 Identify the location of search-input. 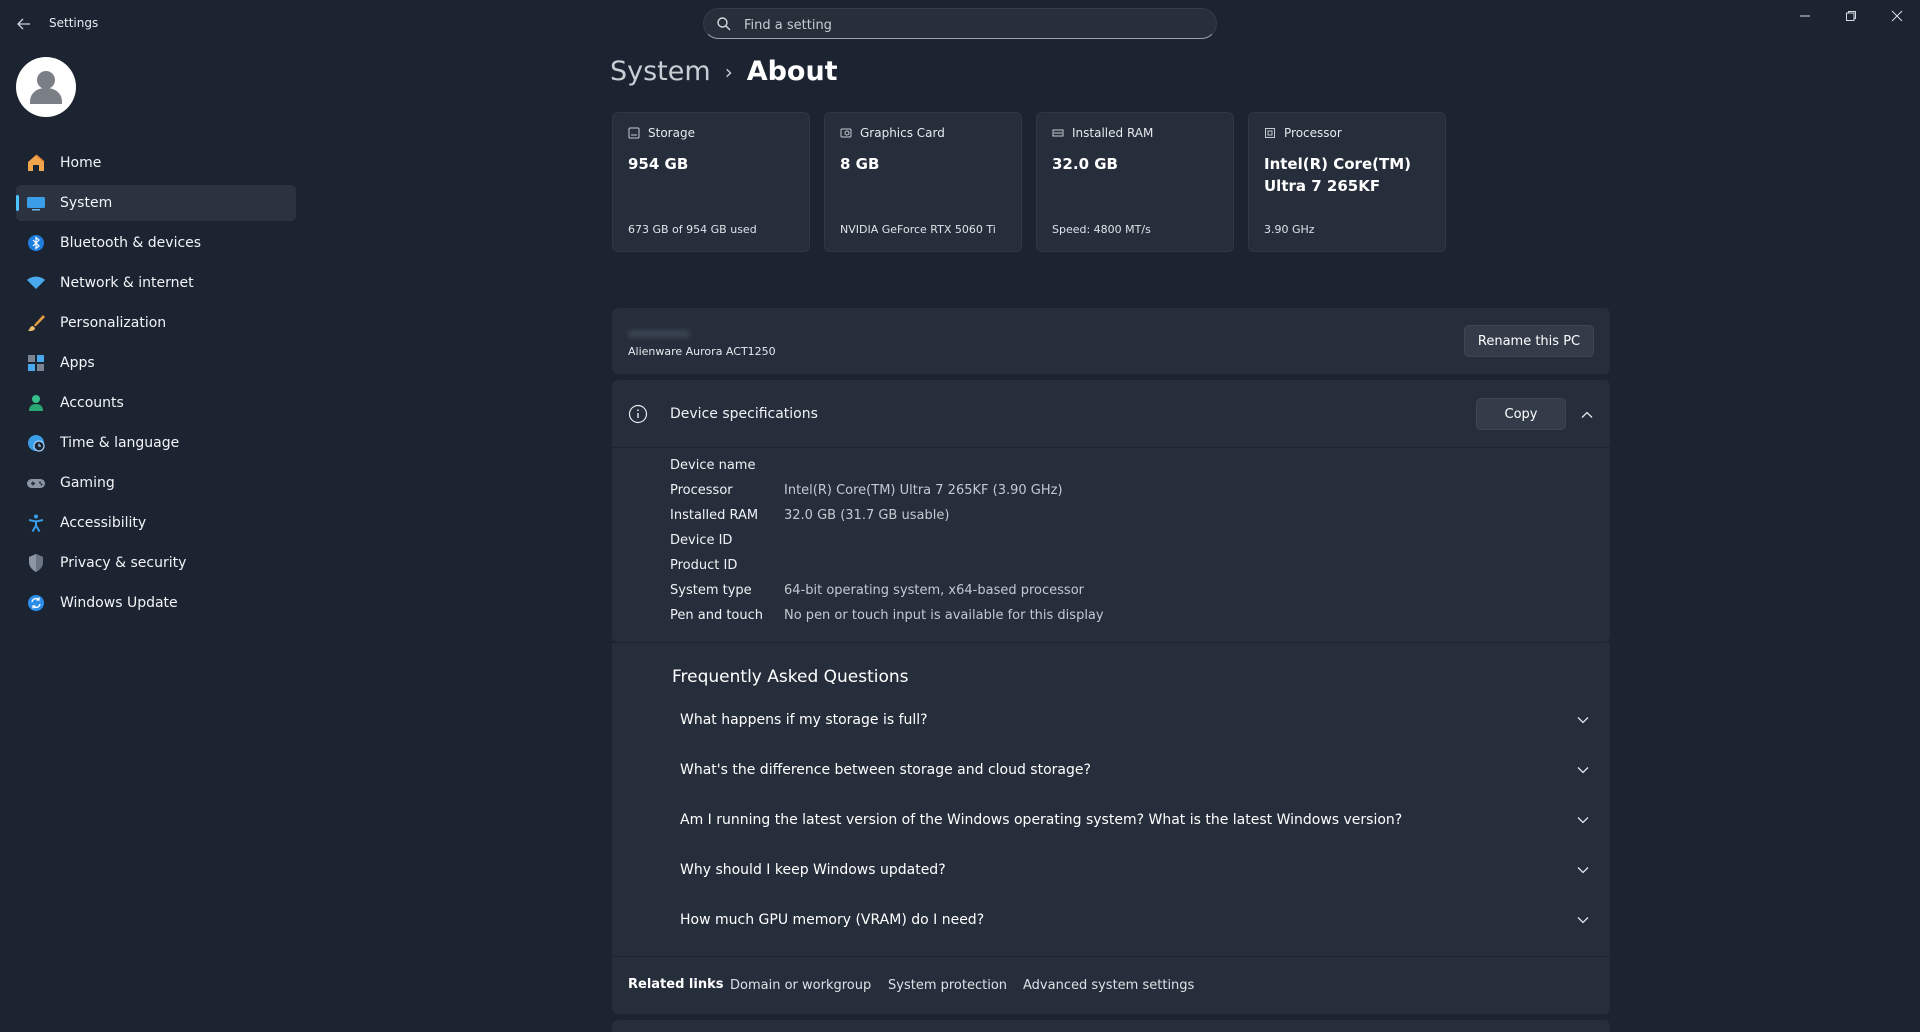
(974, 25).